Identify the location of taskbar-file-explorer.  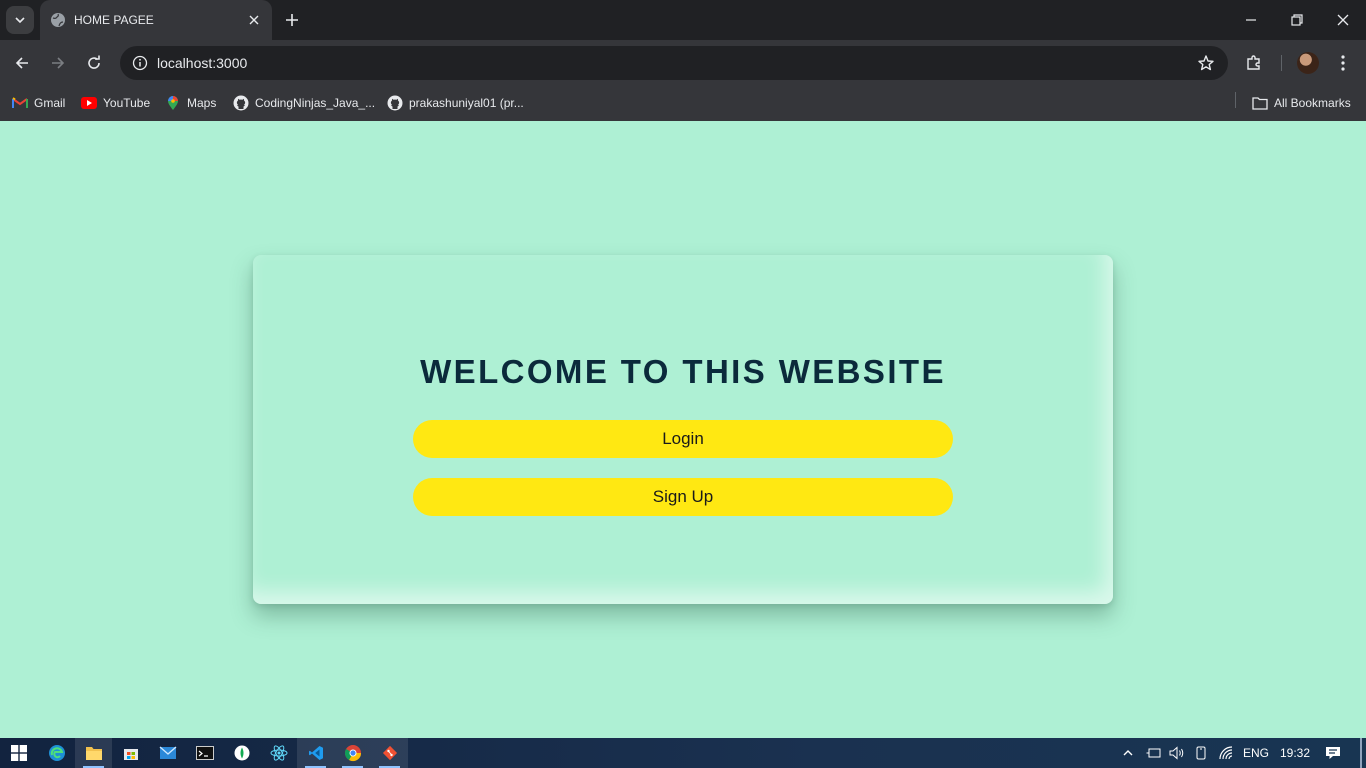
(93, 753).